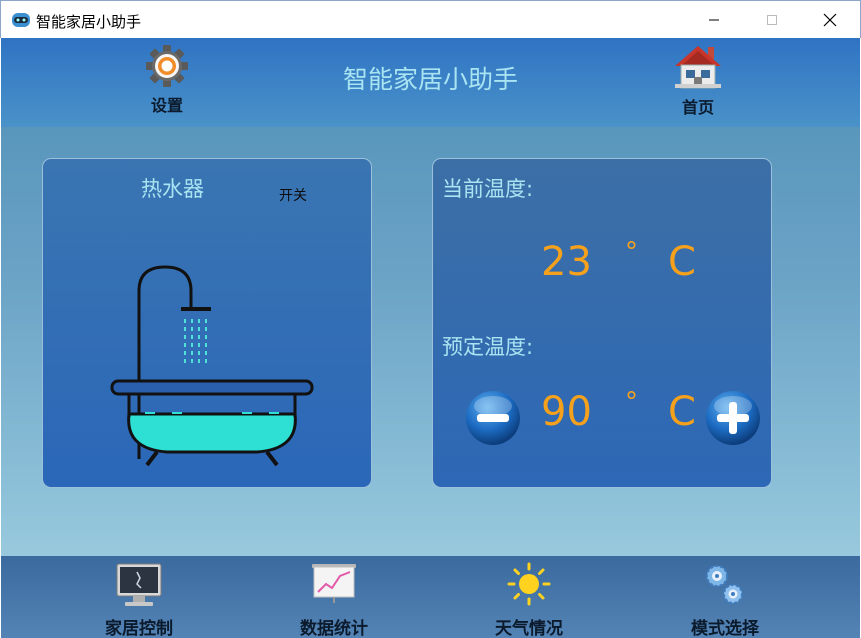 This screenshot has height=638, width=861. I want to click on preset-temp-unit: C, so click(682, 412).